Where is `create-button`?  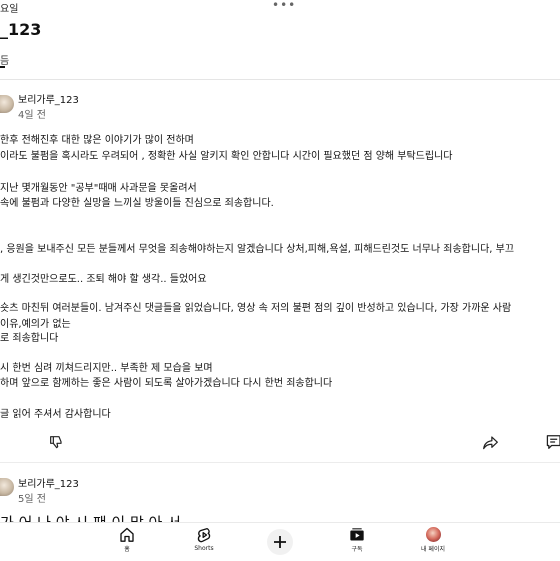 create-button is located at coordinates (280, 542).